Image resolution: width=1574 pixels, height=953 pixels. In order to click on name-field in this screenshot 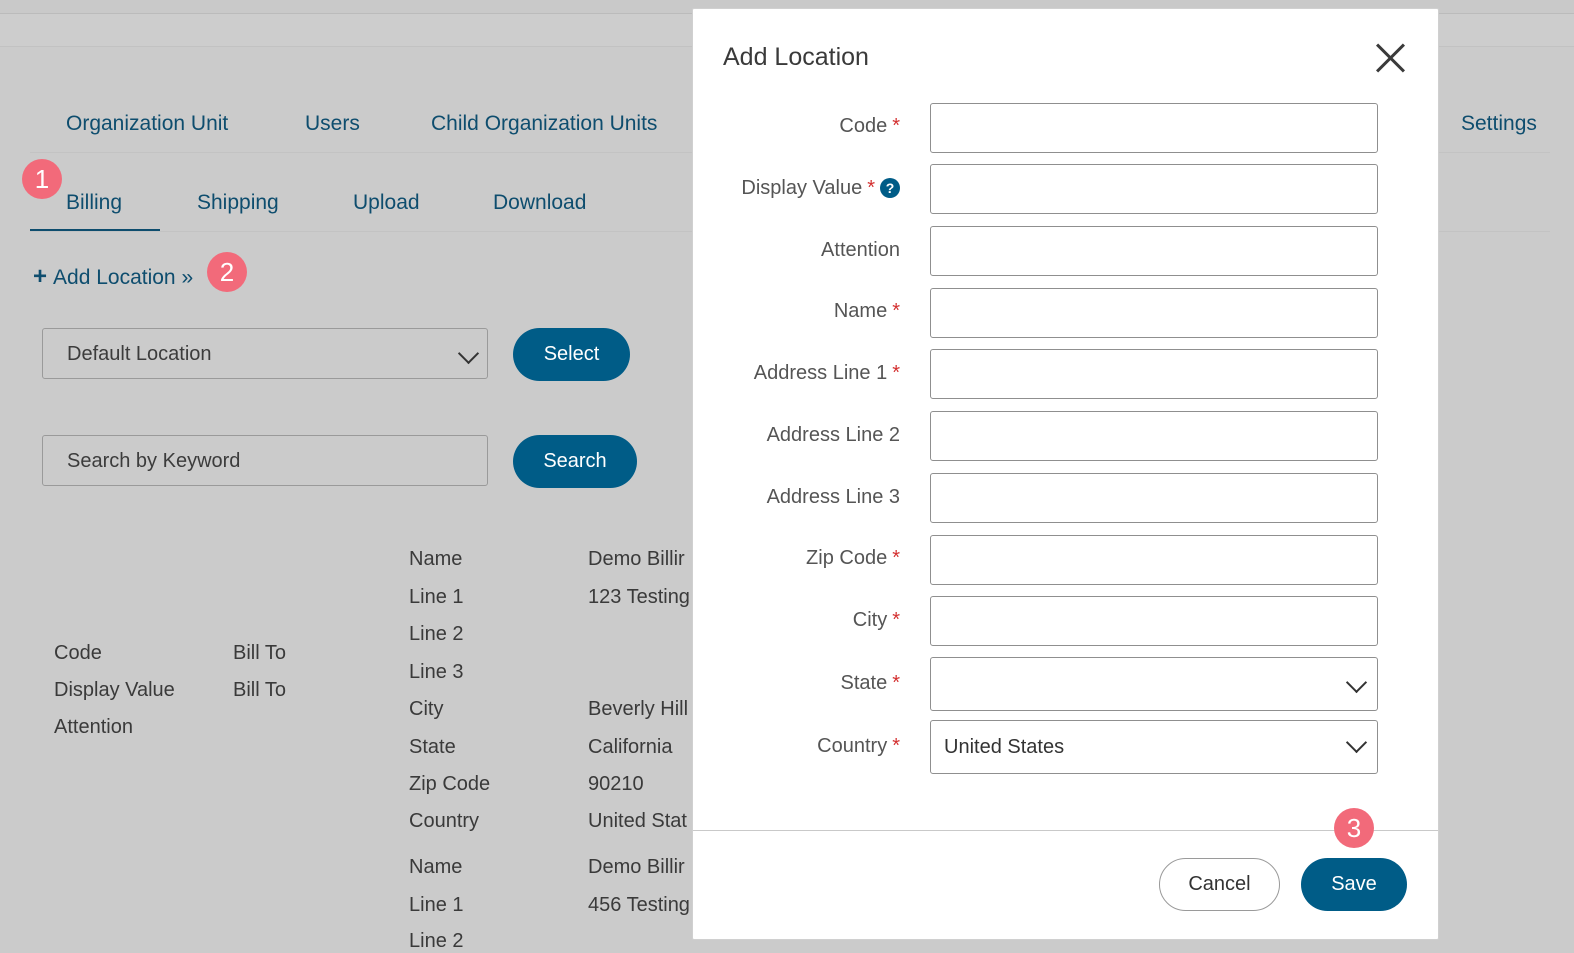, I will do `click(1154, 313)`.